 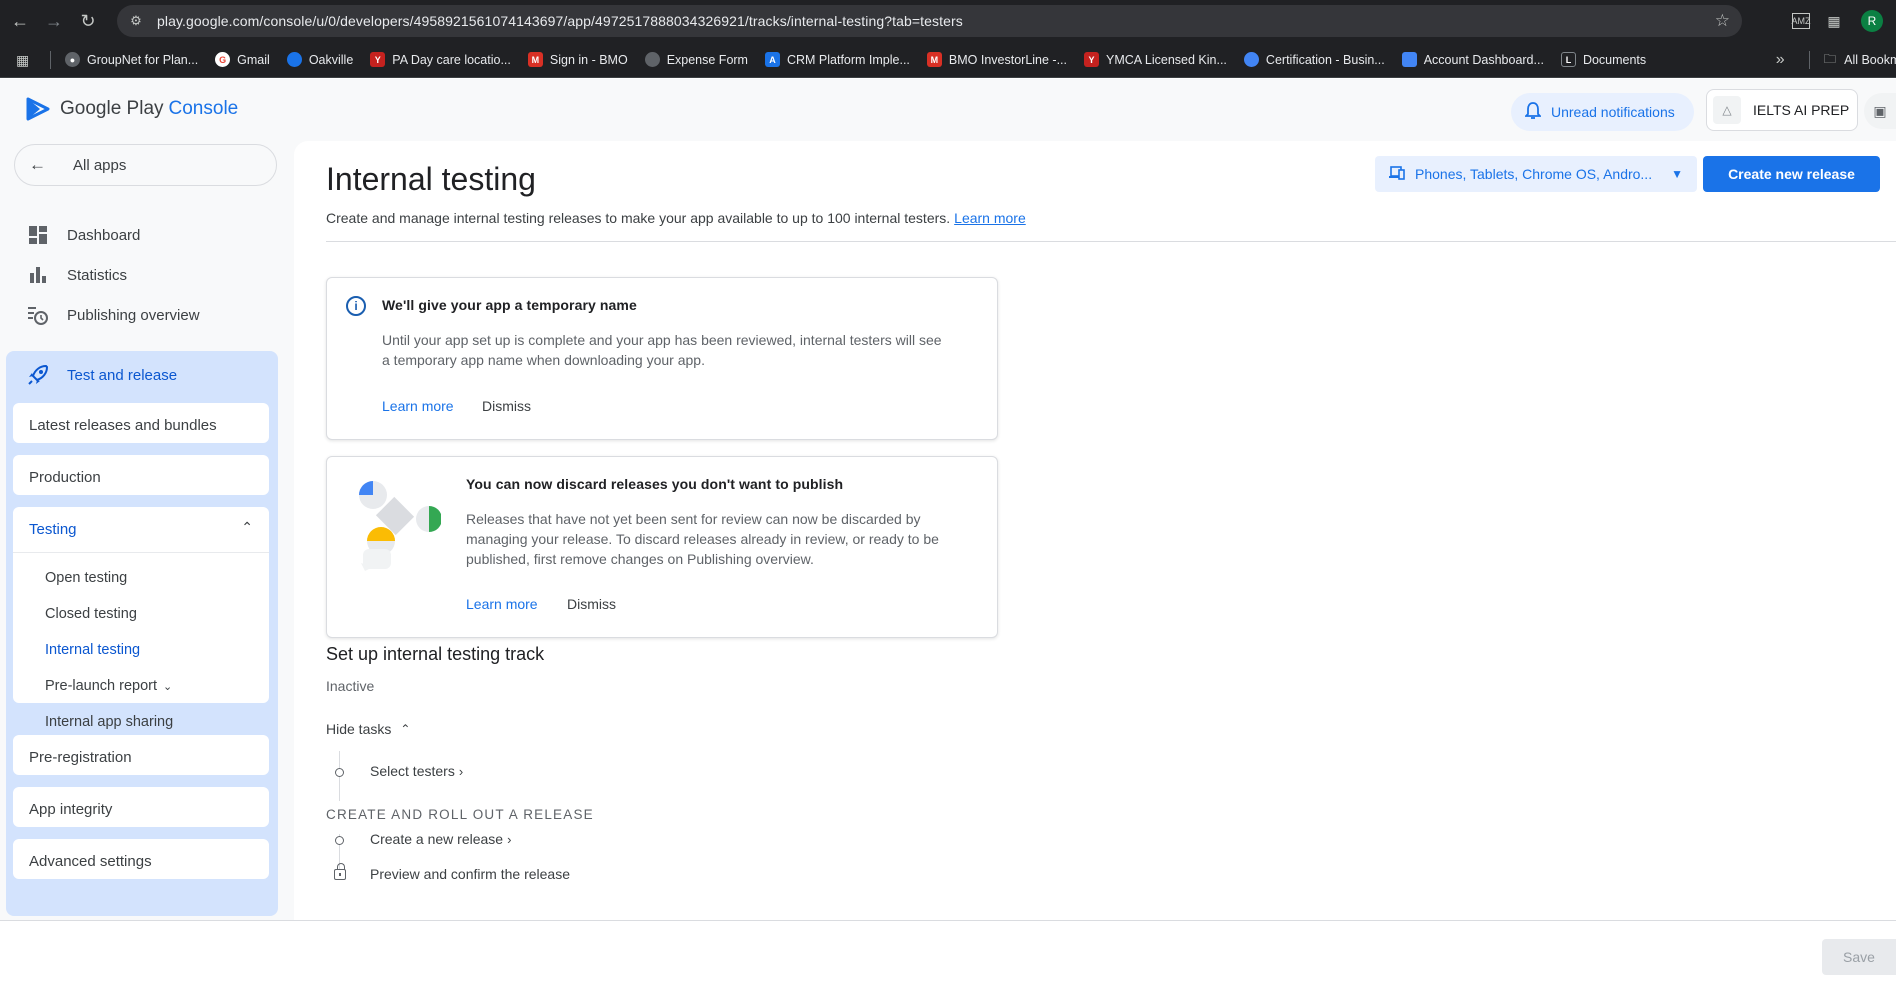 I want to click on history-icon, so click(x=38, y=315).